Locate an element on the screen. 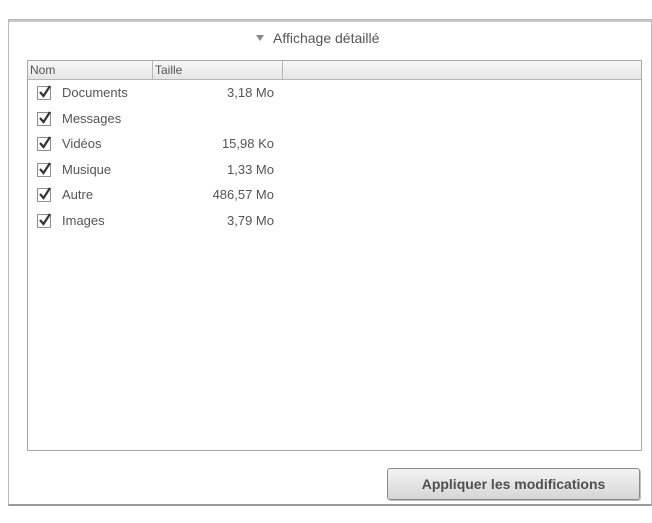 The image size is (652, 523). category-name: Documents is located at coordinates (95, 92).